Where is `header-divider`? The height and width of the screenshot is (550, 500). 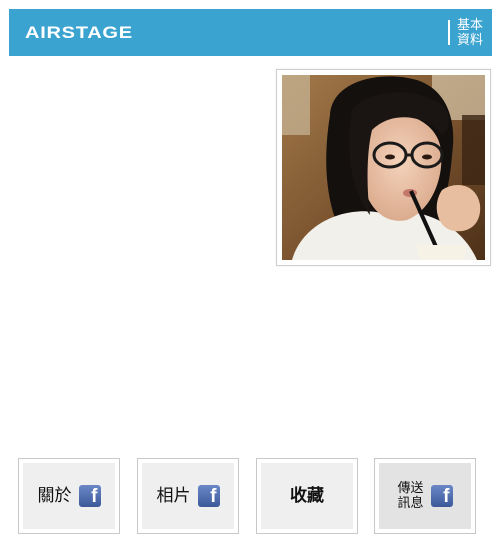 header-divider is located at coordinates (449, 32).